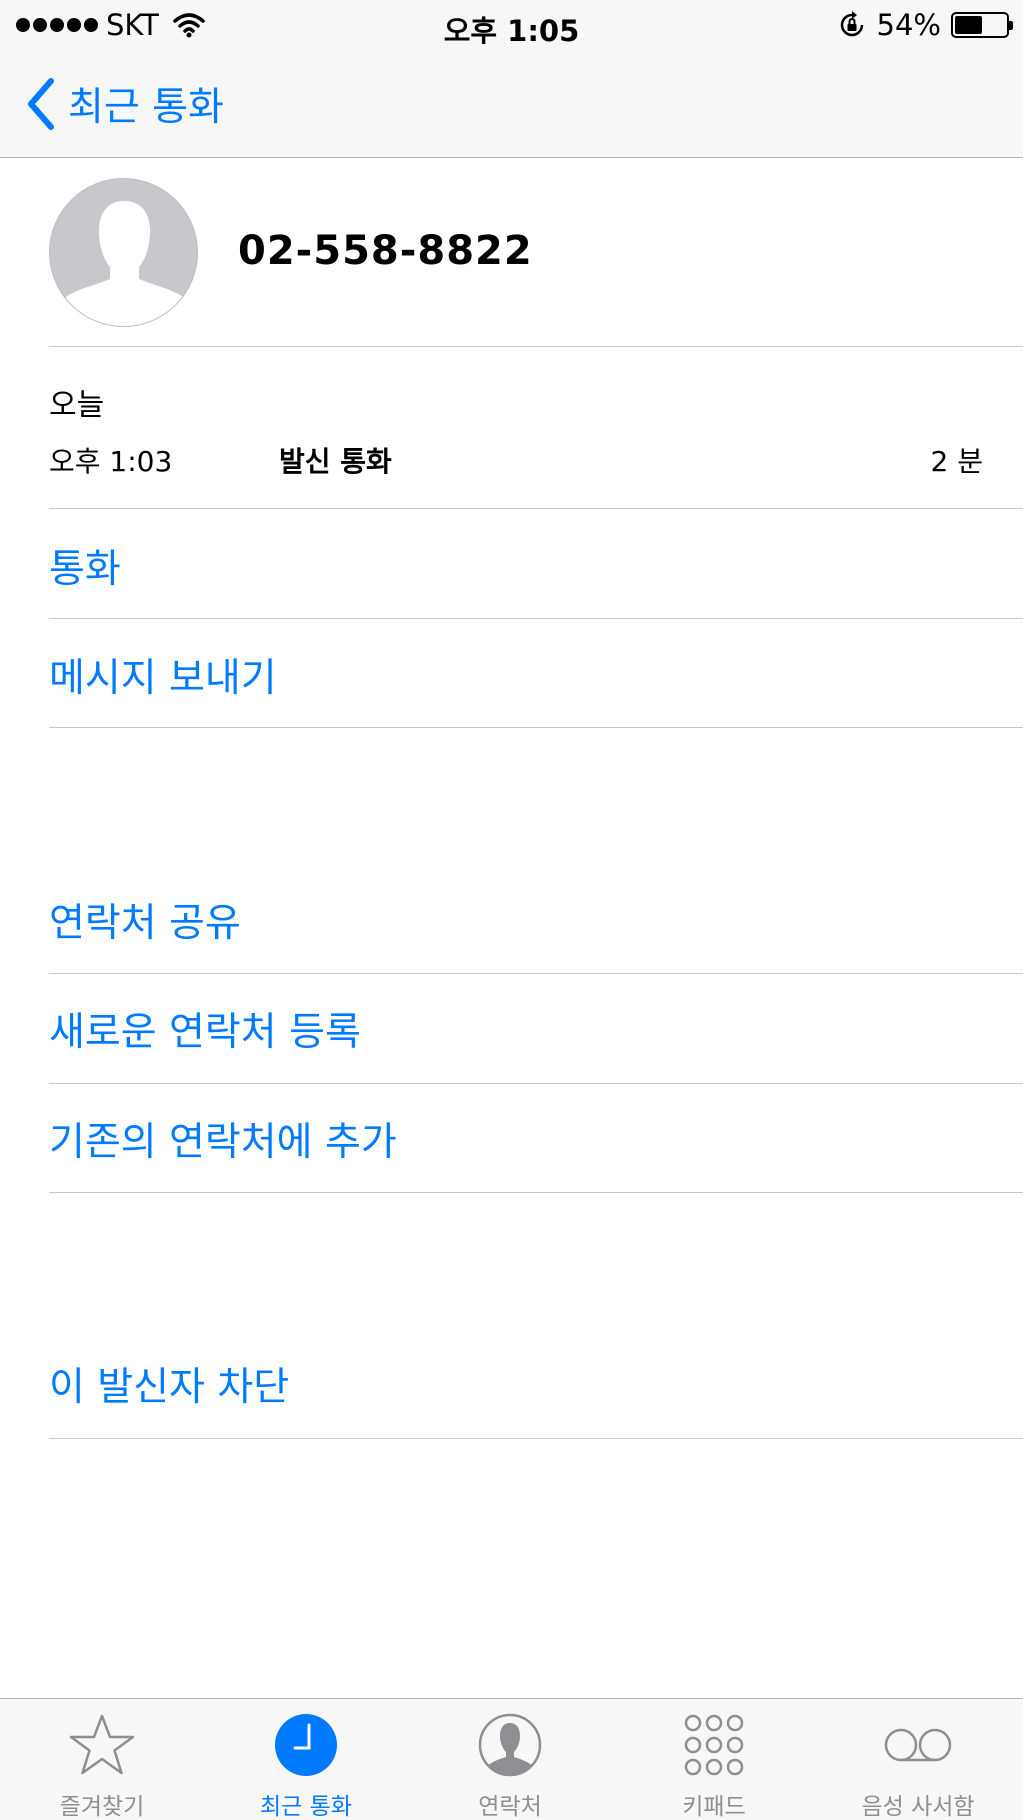  I want to click on tab-bar: 즐겨찾기 최근 통화 연락처 키패드 음성 사서함, so click(511, 1759).